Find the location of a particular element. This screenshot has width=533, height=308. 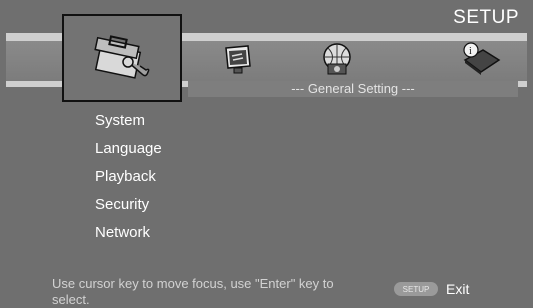

page-title: SETUP is located at coordinates (486, 17).